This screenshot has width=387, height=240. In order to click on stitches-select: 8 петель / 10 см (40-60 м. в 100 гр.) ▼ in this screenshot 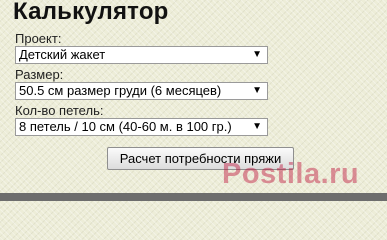, I will do `click(141, 127)`.